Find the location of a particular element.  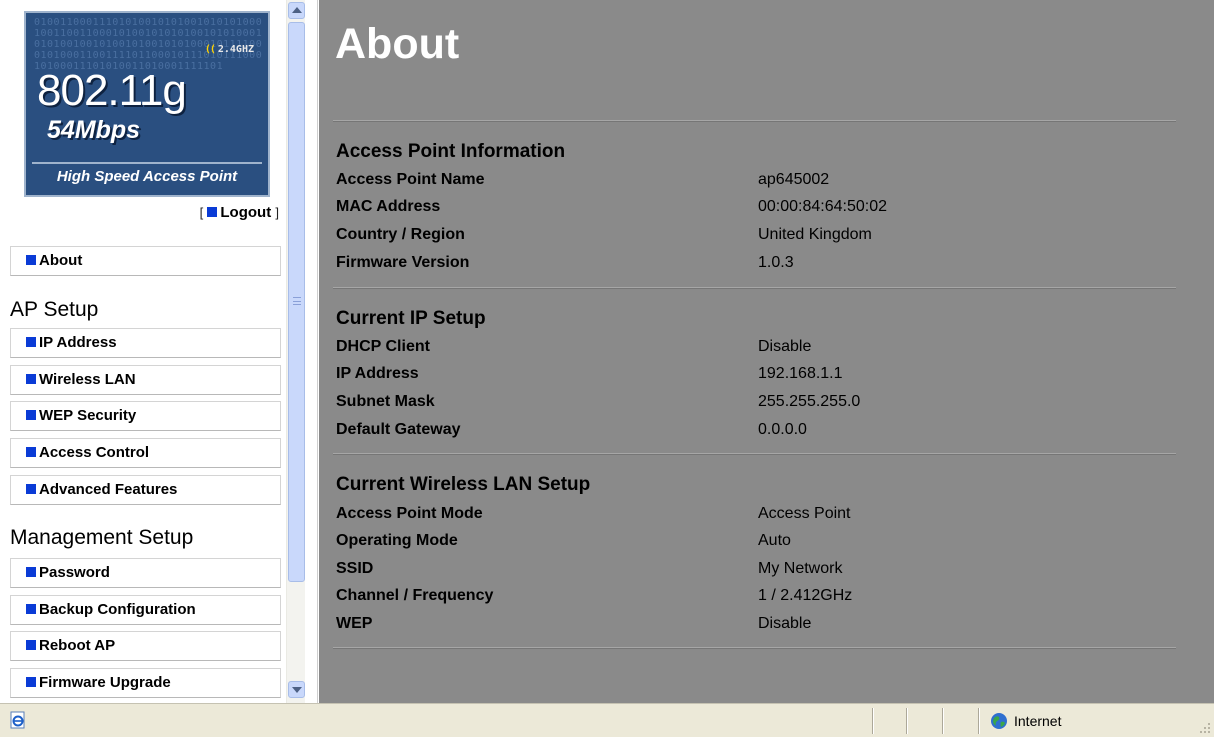

label-access-point-mode: Access Point Mode is located at coordinates (409, 513).